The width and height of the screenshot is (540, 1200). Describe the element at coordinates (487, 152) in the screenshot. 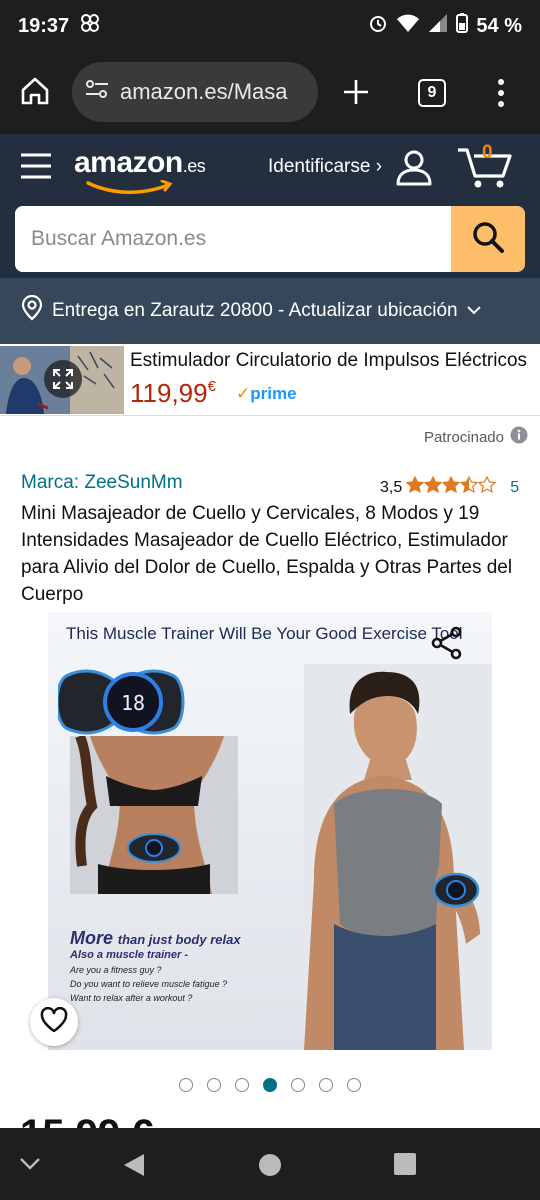

I see `cart-count: 0` at that location.